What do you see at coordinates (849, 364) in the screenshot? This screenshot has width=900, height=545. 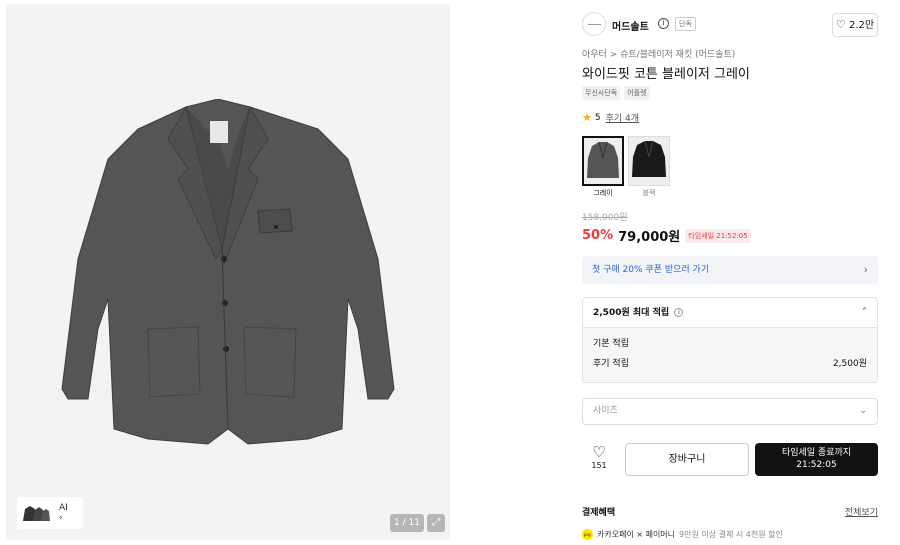 I see `points-row-value: 2,500원` at bounding box center [849, 364].